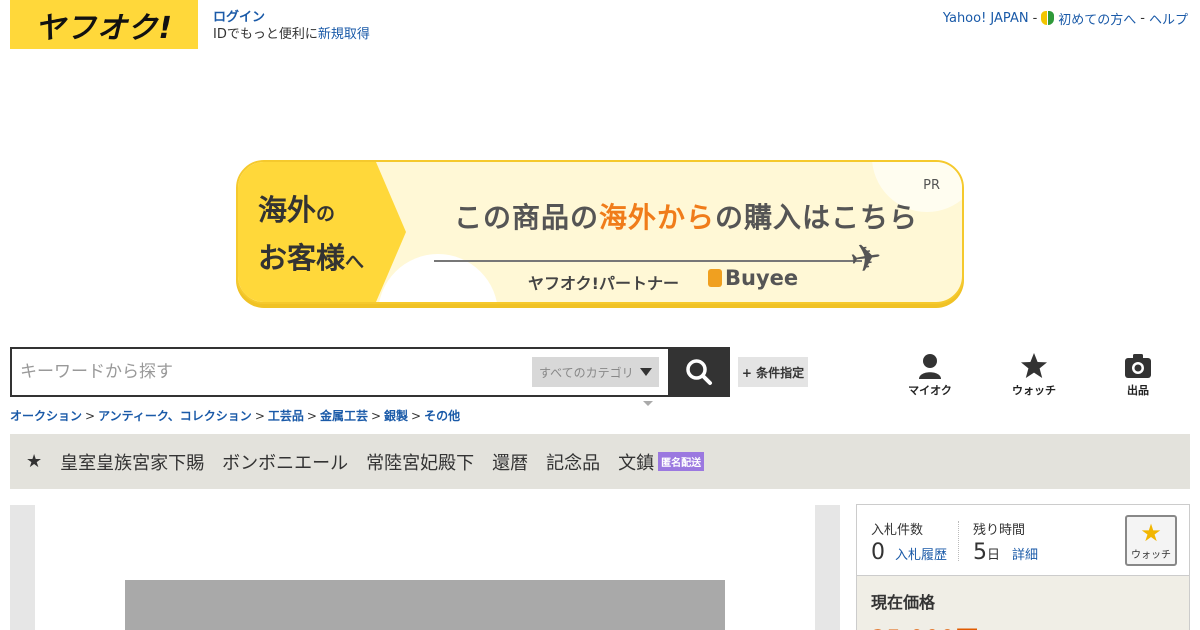 The width and height of the screenshot is (1200, 630). I want to click on bid-count-label: 入札件数, so click(897, 530).